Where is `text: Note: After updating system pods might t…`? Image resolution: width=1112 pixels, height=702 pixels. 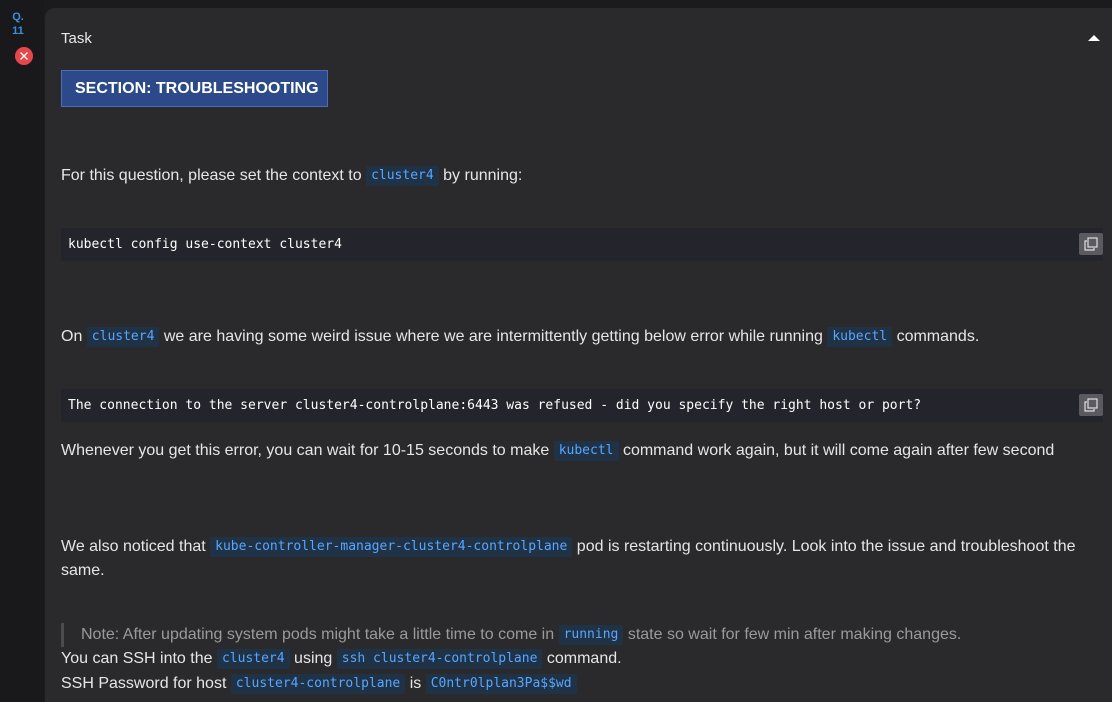
text: Note: After updating system pods might t… is located at coordinates (318, 634).